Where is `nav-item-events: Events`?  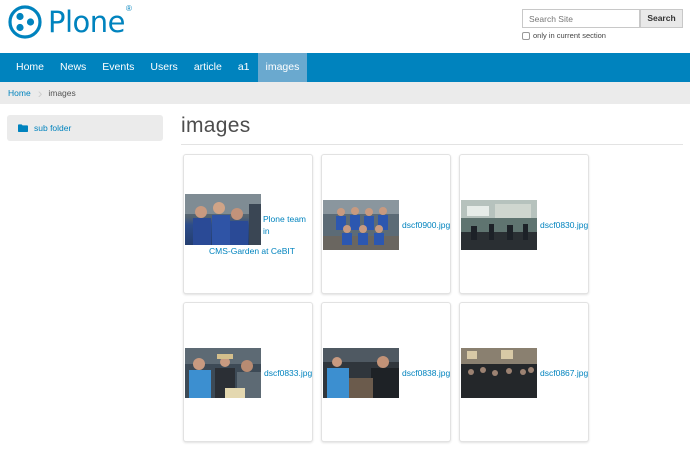
nav-item-events: Events is located at coordinates (118, 67).